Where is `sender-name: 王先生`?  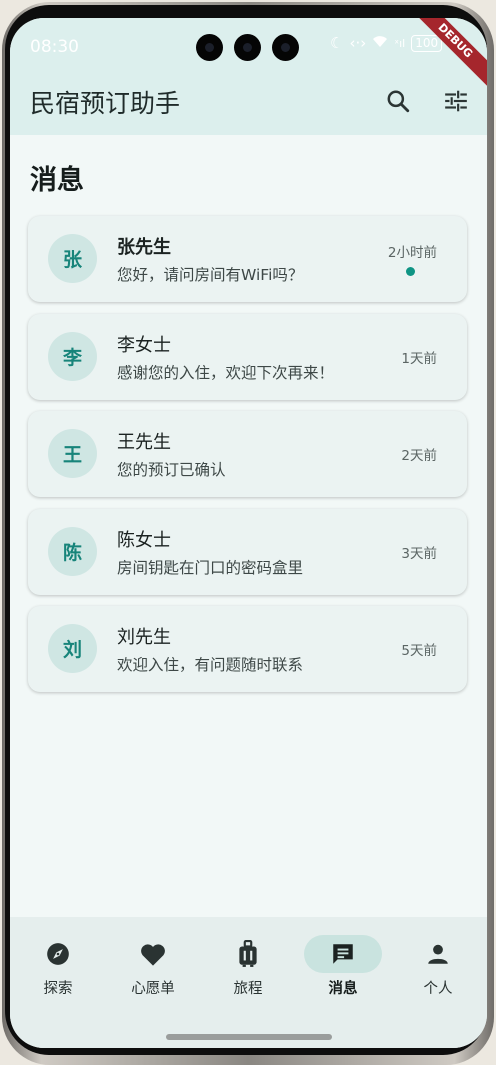 sender-name: 王先生 is located at coordinates (144, 442).